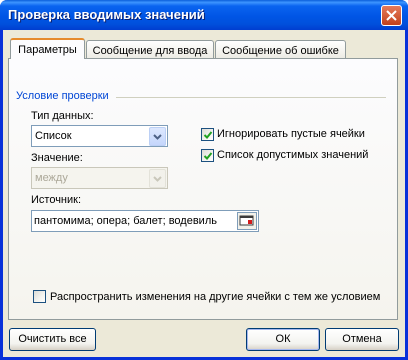 This screenshot has width=408, height=360. What do you see at coordinates (39, 296) in the screenshot?
I see `apply-all-checkbox` at bounding box center [39, 296].